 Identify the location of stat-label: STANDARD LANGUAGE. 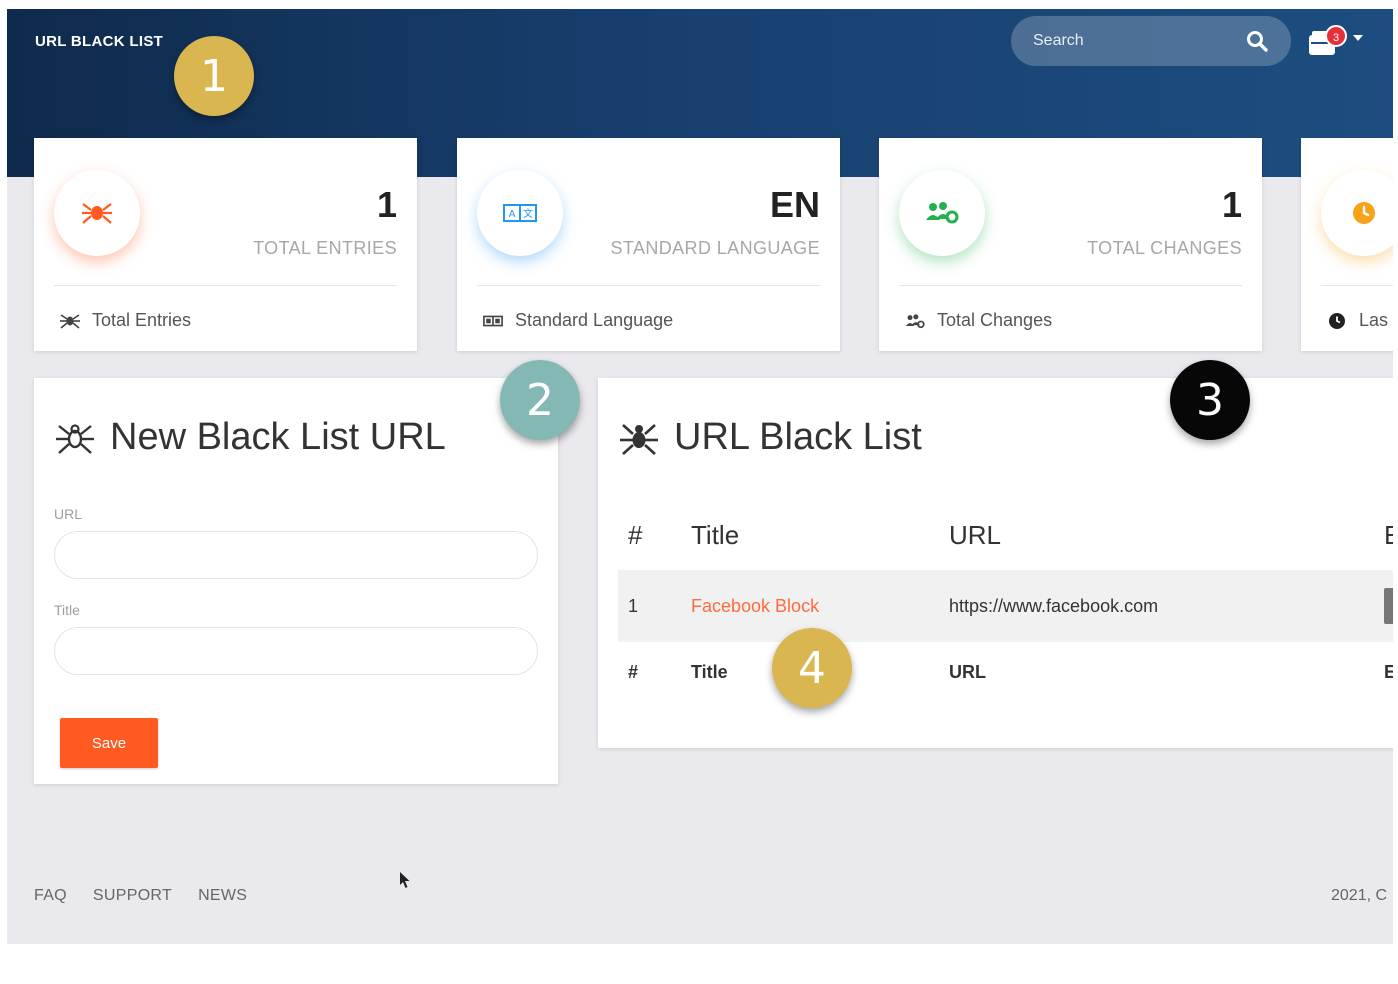
(715, 248).